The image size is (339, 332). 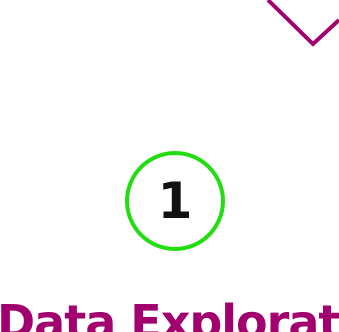 I want to click on step-number-badge: 1, so click(x=175, y=201).